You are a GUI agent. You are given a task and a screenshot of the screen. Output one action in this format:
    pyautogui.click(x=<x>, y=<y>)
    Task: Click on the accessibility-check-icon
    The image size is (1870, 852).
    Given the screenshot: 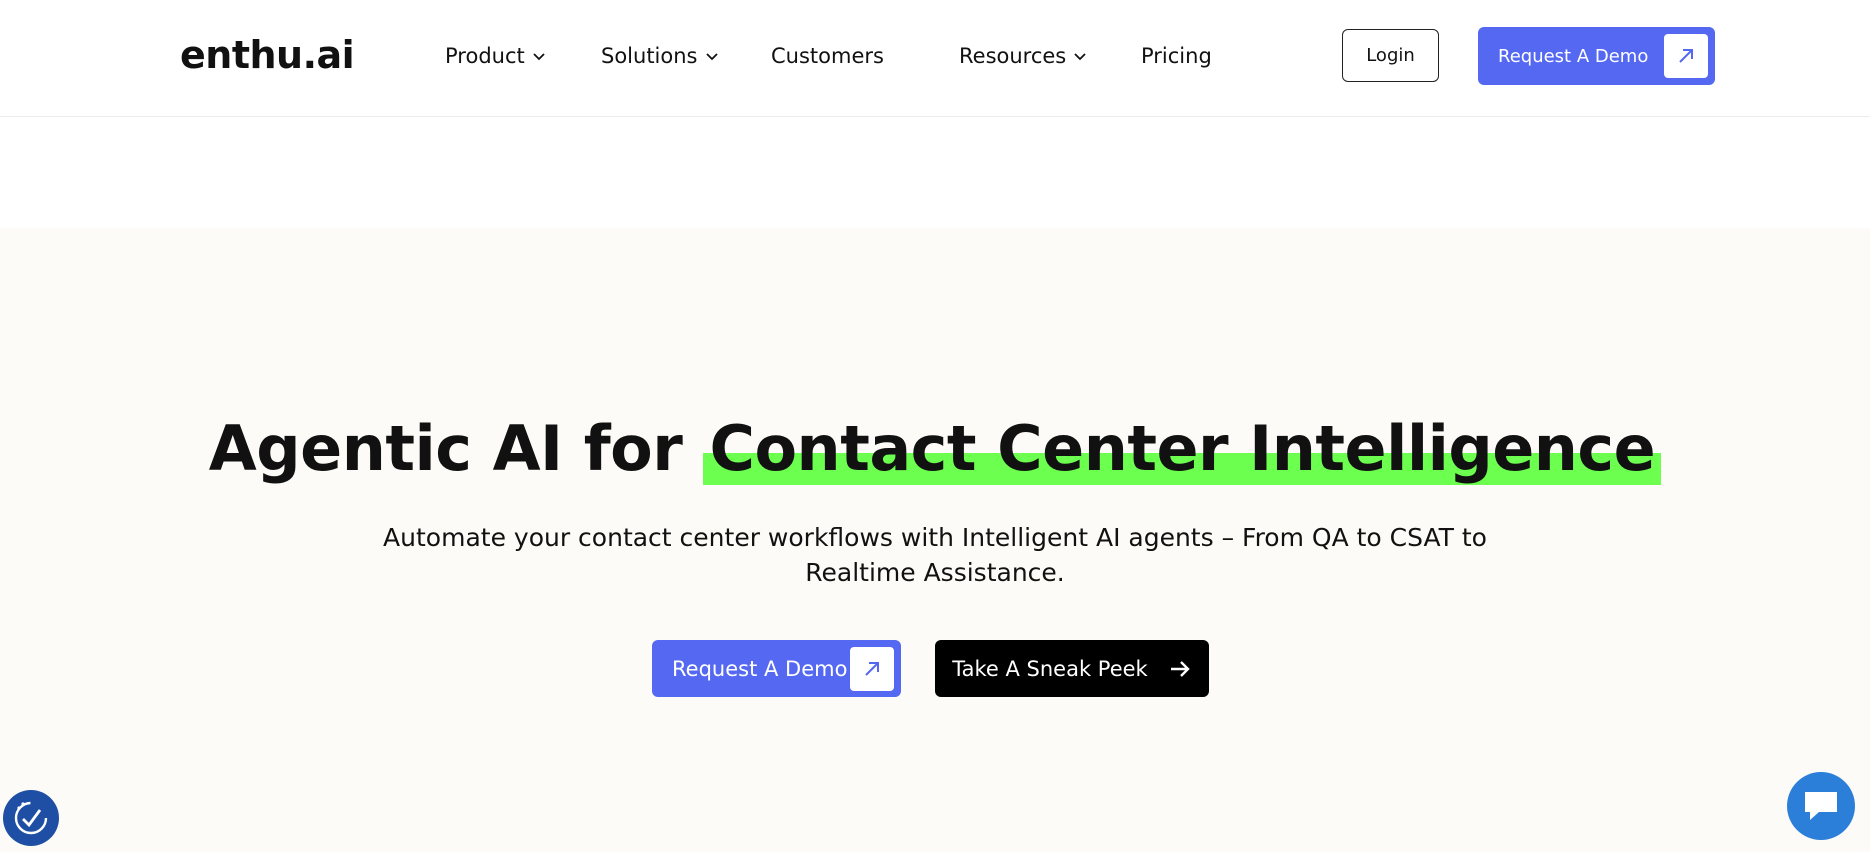 What is the action you would take?
    pyautogui.click(x=31, y=818)
    